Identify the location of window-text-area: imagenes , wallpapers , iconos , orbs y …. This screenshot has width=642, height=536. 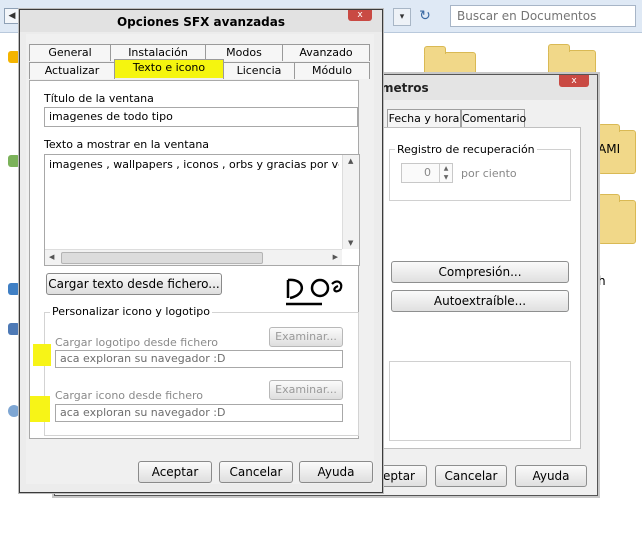
(202, 210).